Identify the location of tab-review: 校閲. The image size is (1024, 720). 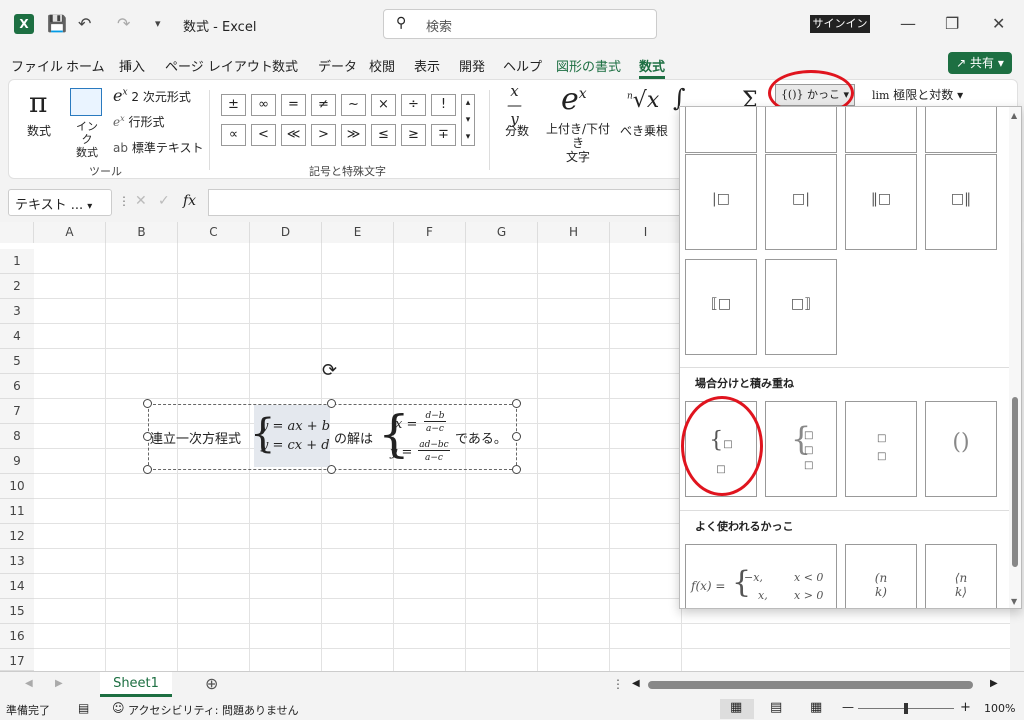
(382, 65).